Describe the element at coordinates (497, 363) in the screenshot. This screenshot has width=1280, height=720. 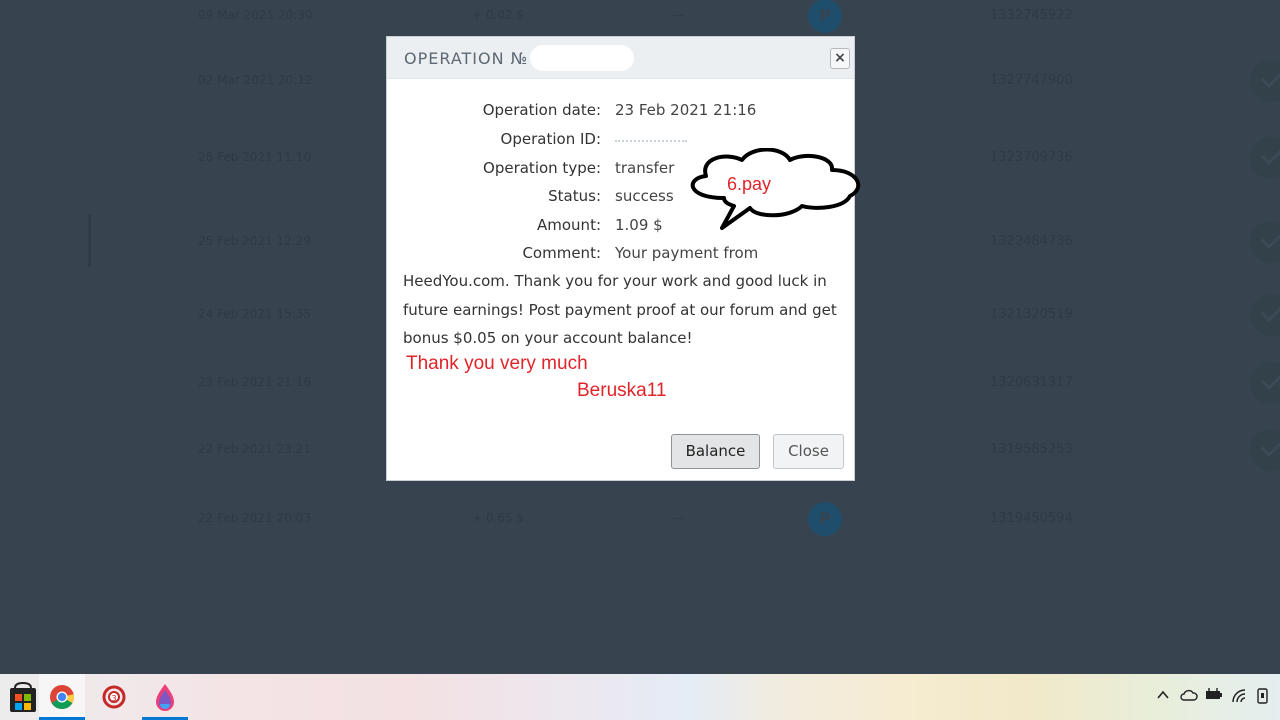
I see `thanks-annotation: Thank you very much` at that location.